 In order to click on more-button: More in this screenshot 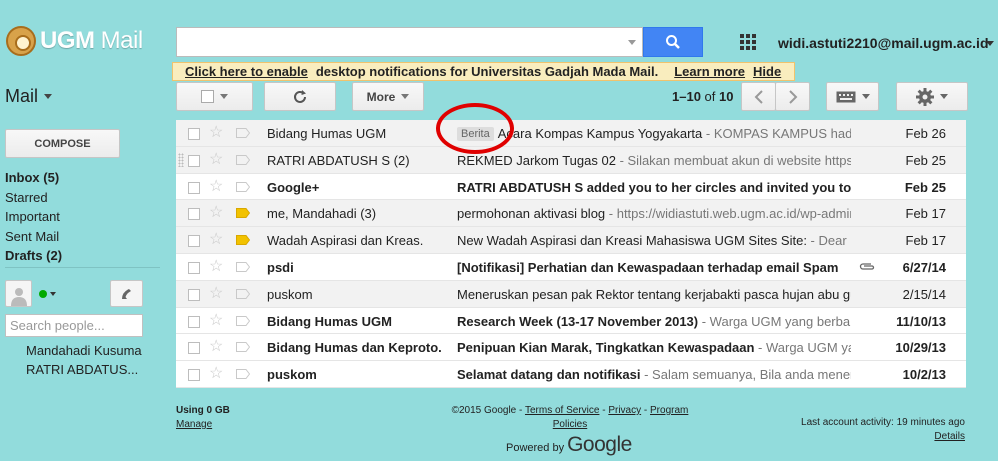, I will do `click(388, 96)`.